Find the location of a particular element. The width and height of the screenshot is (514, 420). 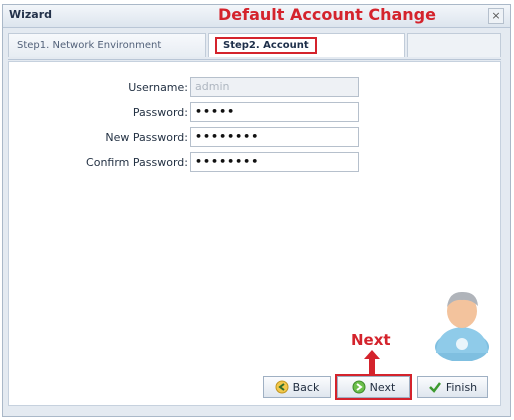

finish-button-label: Finish is located at coordinates (461, 387).